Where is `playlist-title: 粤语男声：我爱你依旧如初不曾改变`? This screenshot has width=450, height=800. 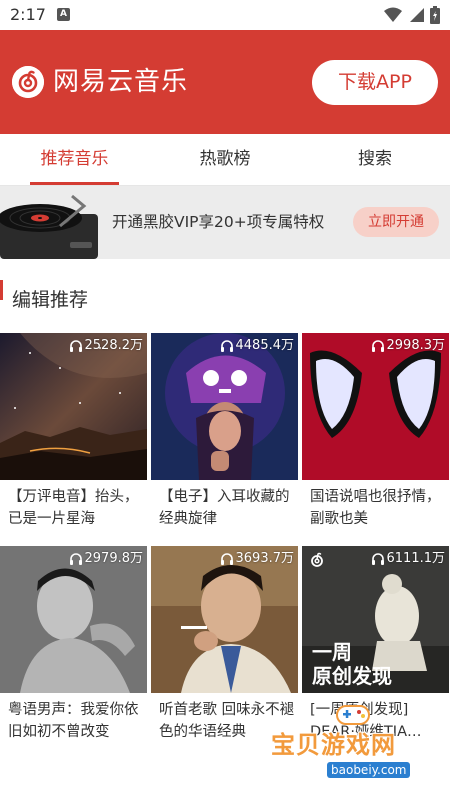 playlist-title: 粤语男声：我爱你依旧如初不曾改变 is located at coordinates (77, 721).